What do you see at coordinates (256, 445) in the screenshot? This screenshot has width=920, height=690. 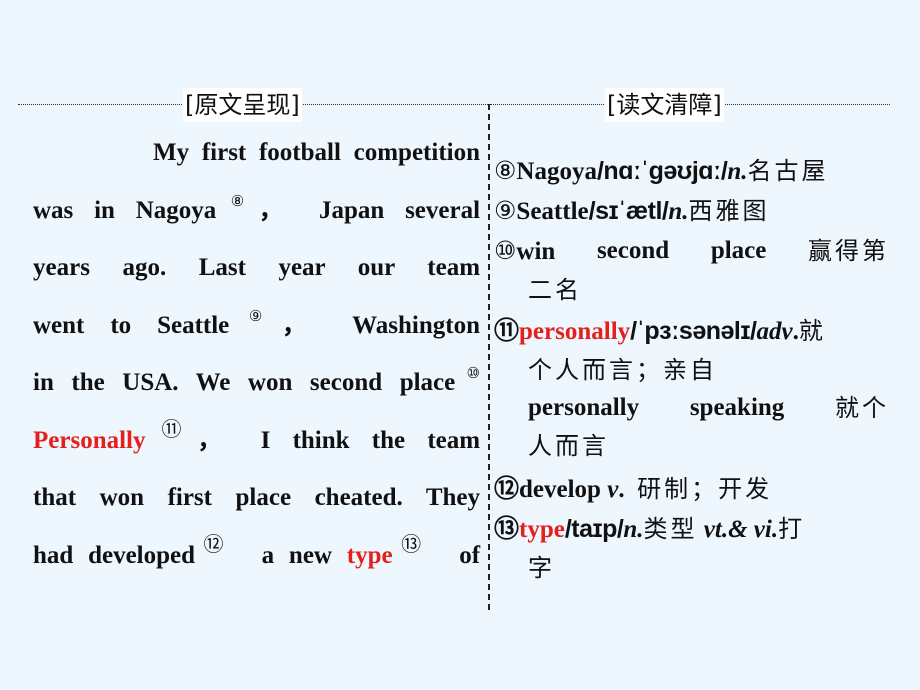 I see `passage-line: Personally⑪， I think the team` at bounding box center [256, 445].